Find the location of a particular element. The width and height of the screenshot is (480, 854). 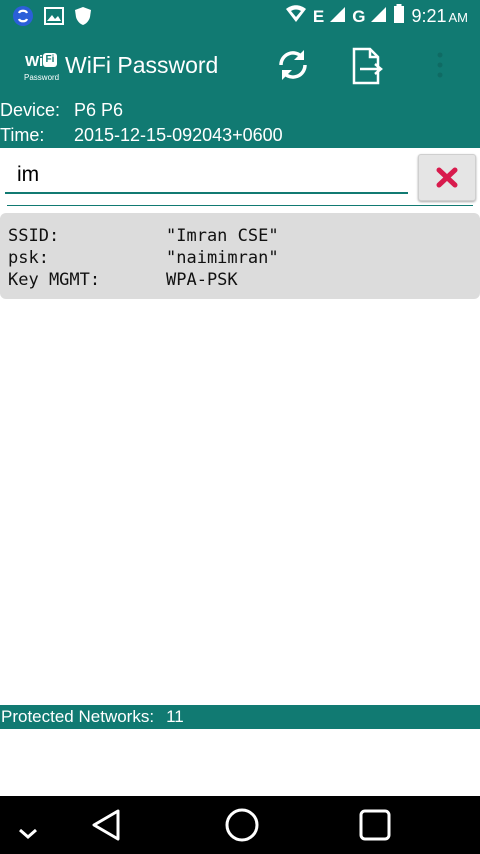

device-label: Device: is located at coordinates (30, 110).